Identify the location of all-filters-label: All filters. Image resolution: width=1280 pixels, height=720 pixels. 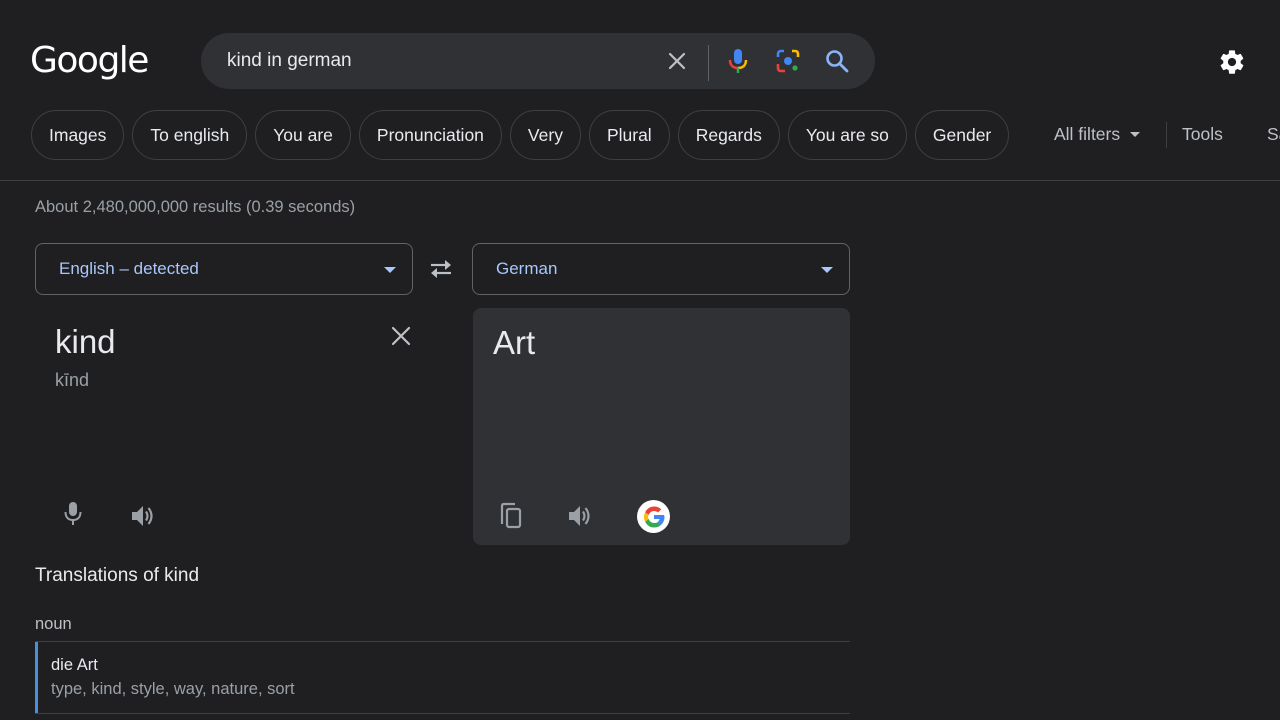
(1087, 134).